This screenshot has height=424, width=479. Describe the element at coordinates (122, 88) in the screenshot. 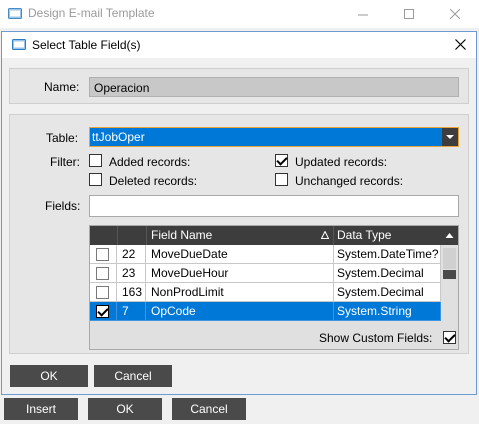

I see `name-field-value: Operacion` at that location.